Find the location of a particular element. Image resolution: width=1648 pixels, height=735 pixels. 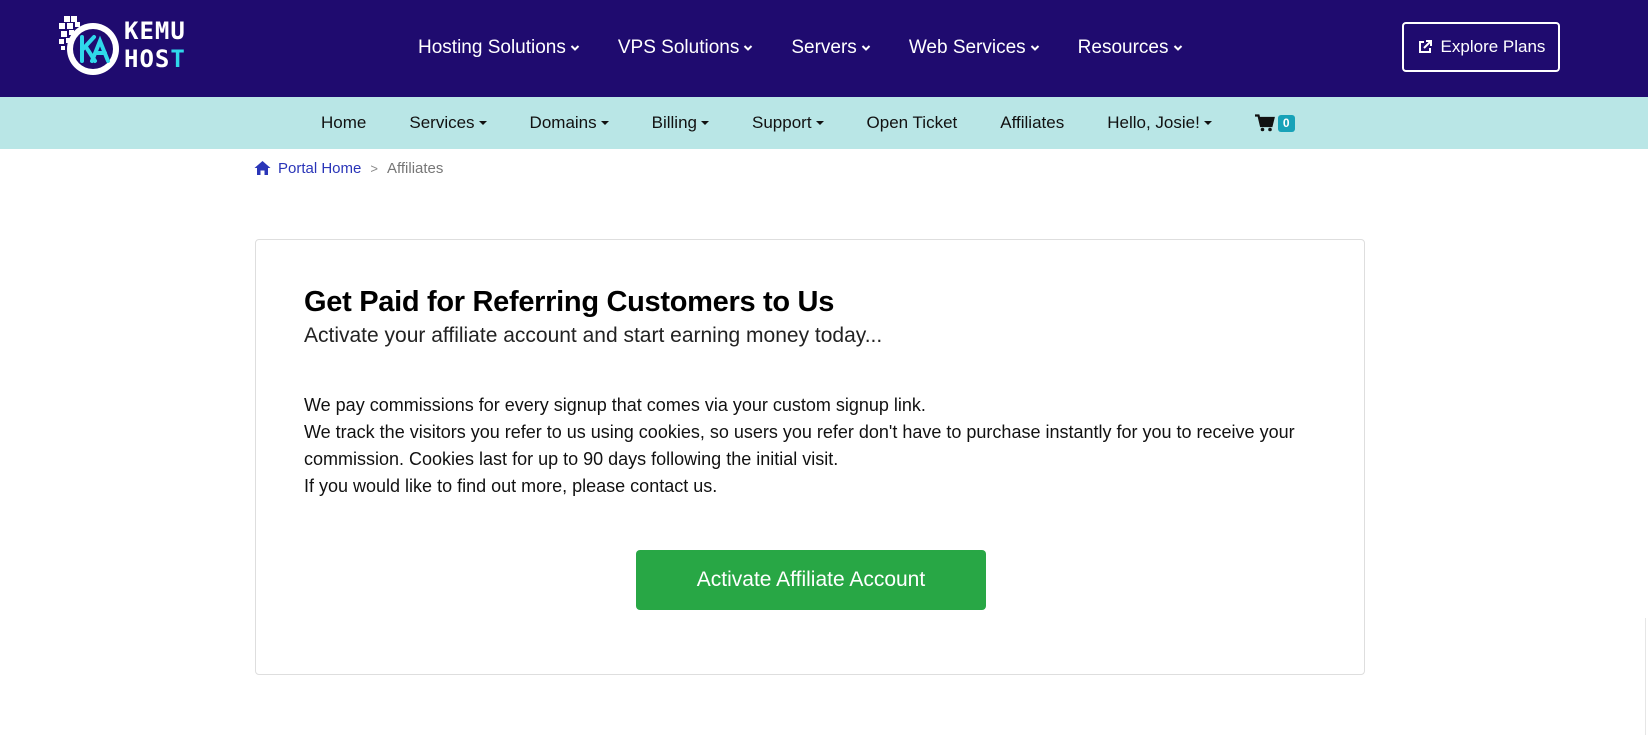

shopping-cart-icon is located at coordinates (1264, 123).